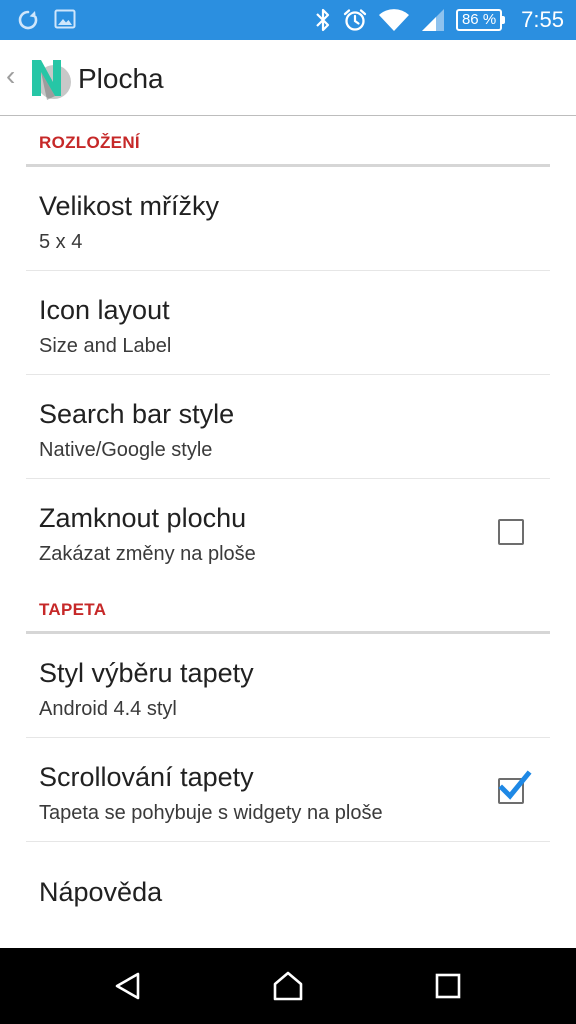  I want to click on app-bar: ‹ Plocha, so click(288, 78).